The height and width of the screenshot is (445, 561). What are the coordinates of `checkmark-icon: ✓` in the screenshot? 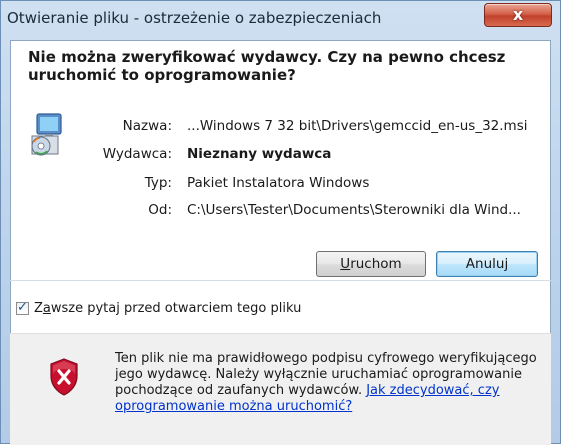 It's located at (22, 307).